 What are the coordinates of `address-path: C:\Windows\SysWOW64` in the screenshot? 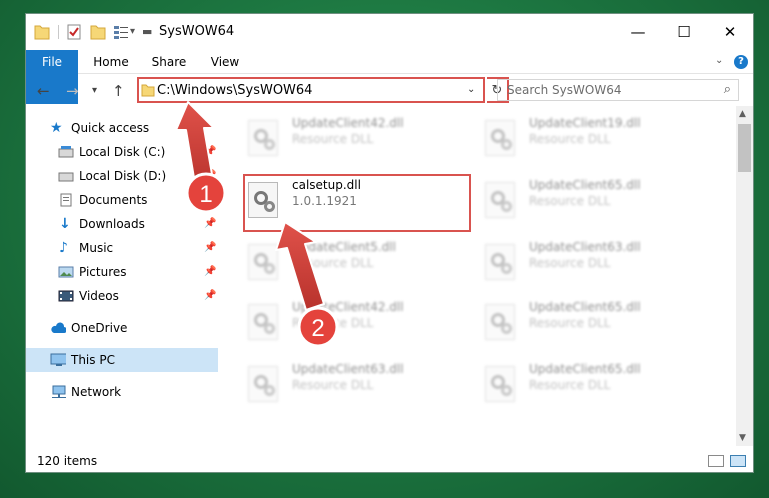 It's located at (235, 90).